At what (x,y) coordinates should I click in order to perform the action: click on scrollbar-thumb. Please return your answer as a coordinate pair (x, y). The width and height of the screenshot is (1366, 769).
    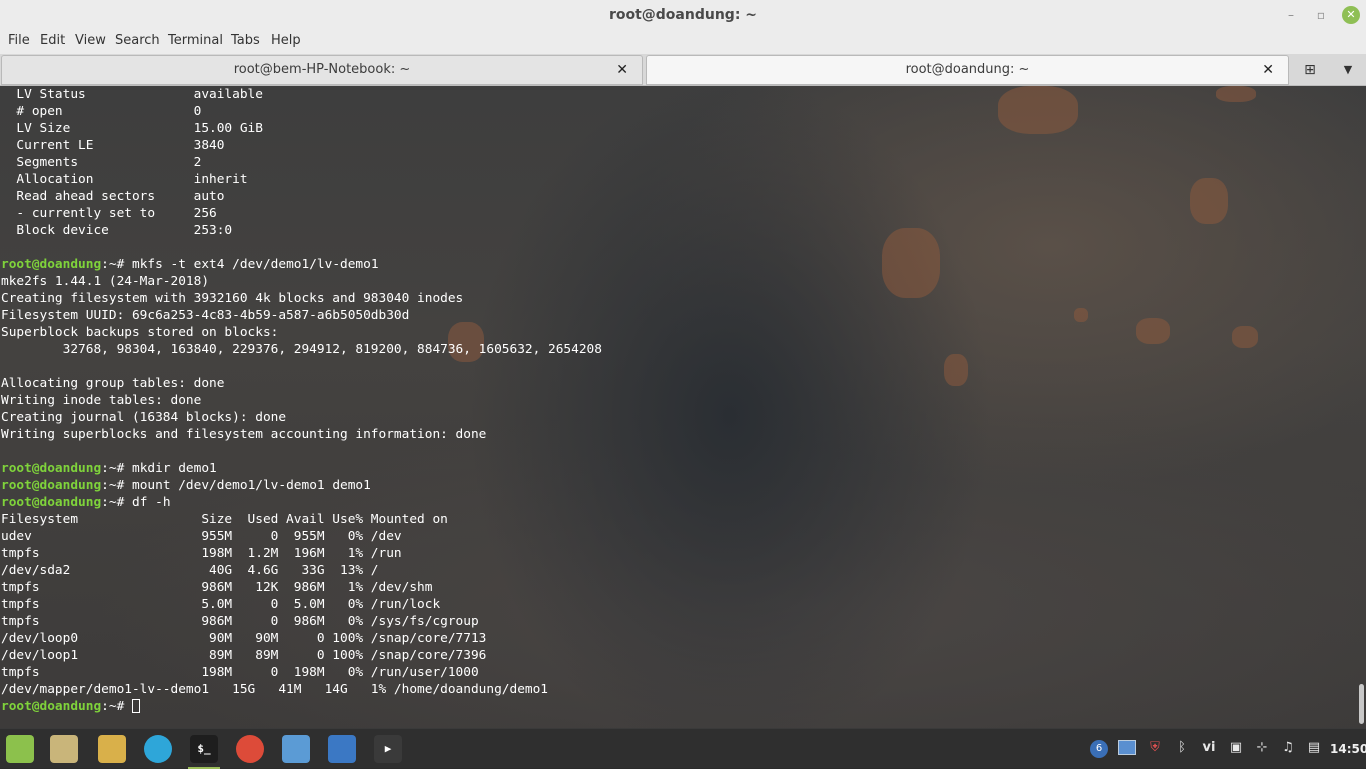
    Looking at the image, I should click on (1361, 704).